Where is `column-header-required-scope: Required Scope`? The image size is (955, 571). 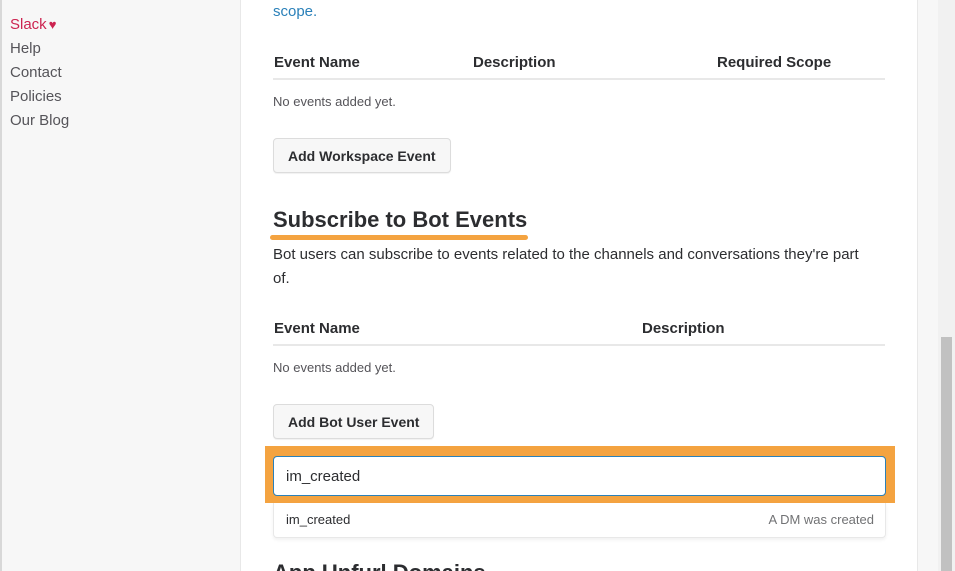
column-header-required-scope: Required Scope is located at coordinates (774, 62).